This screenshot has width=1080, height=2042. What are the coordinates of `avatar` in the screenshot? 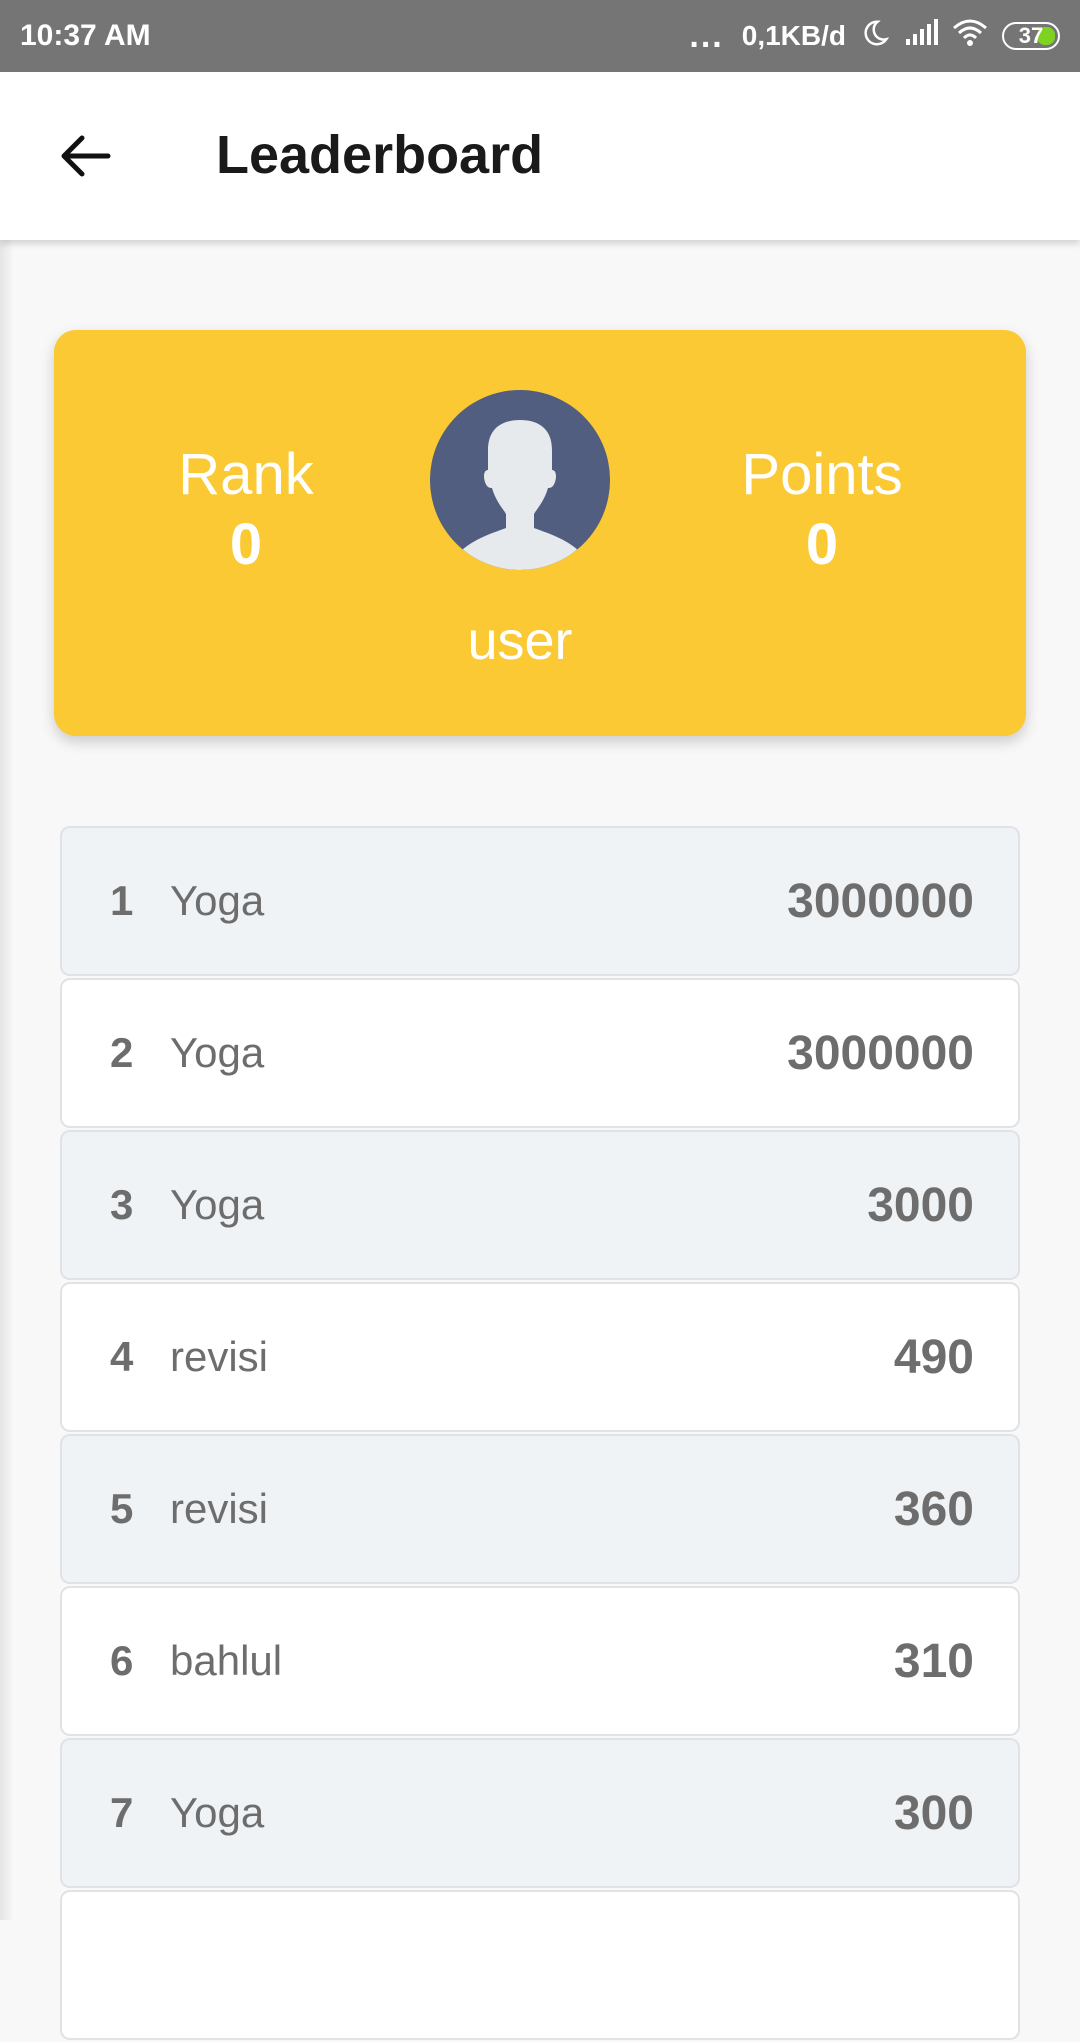 It's located at (520, 480).